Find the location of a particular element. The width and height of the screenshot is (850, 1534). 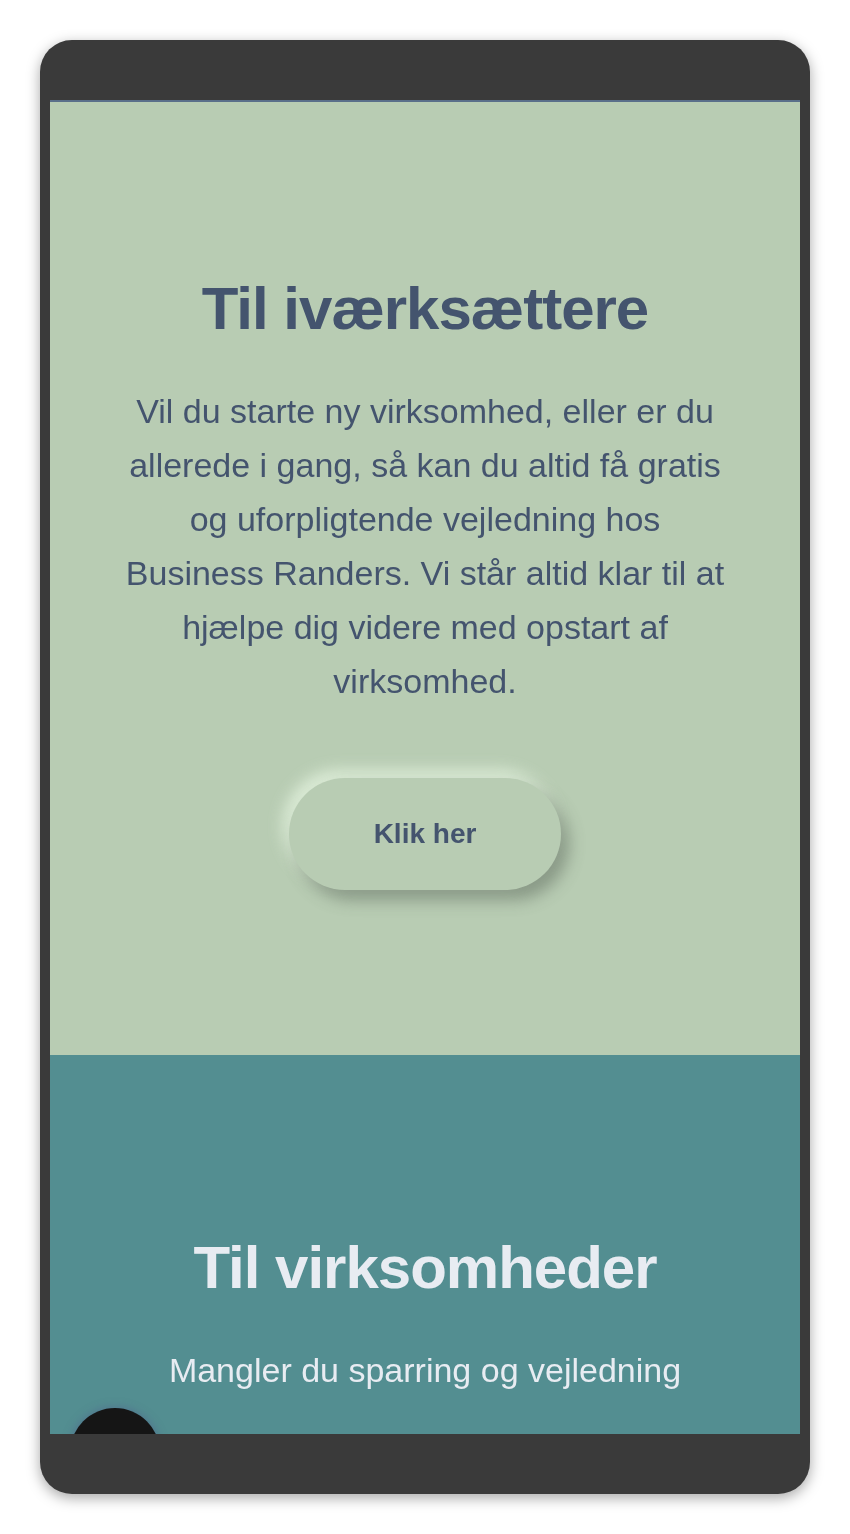

section-title: Til iværksættere is located at coordinates (425, 309).